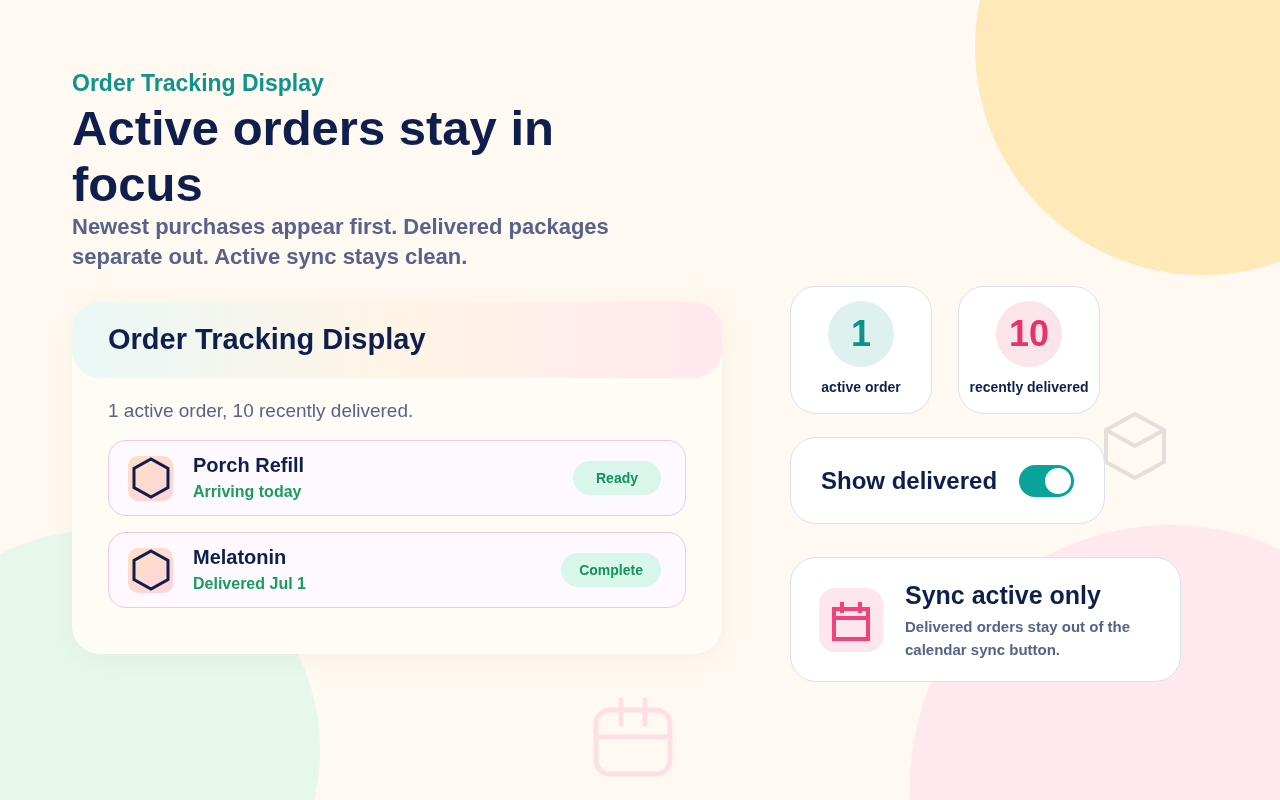 The width and height of the screenshot is (1280, 800). I want to click on order-row: Porch Refill Arriving today Ready, so click(397, 478).